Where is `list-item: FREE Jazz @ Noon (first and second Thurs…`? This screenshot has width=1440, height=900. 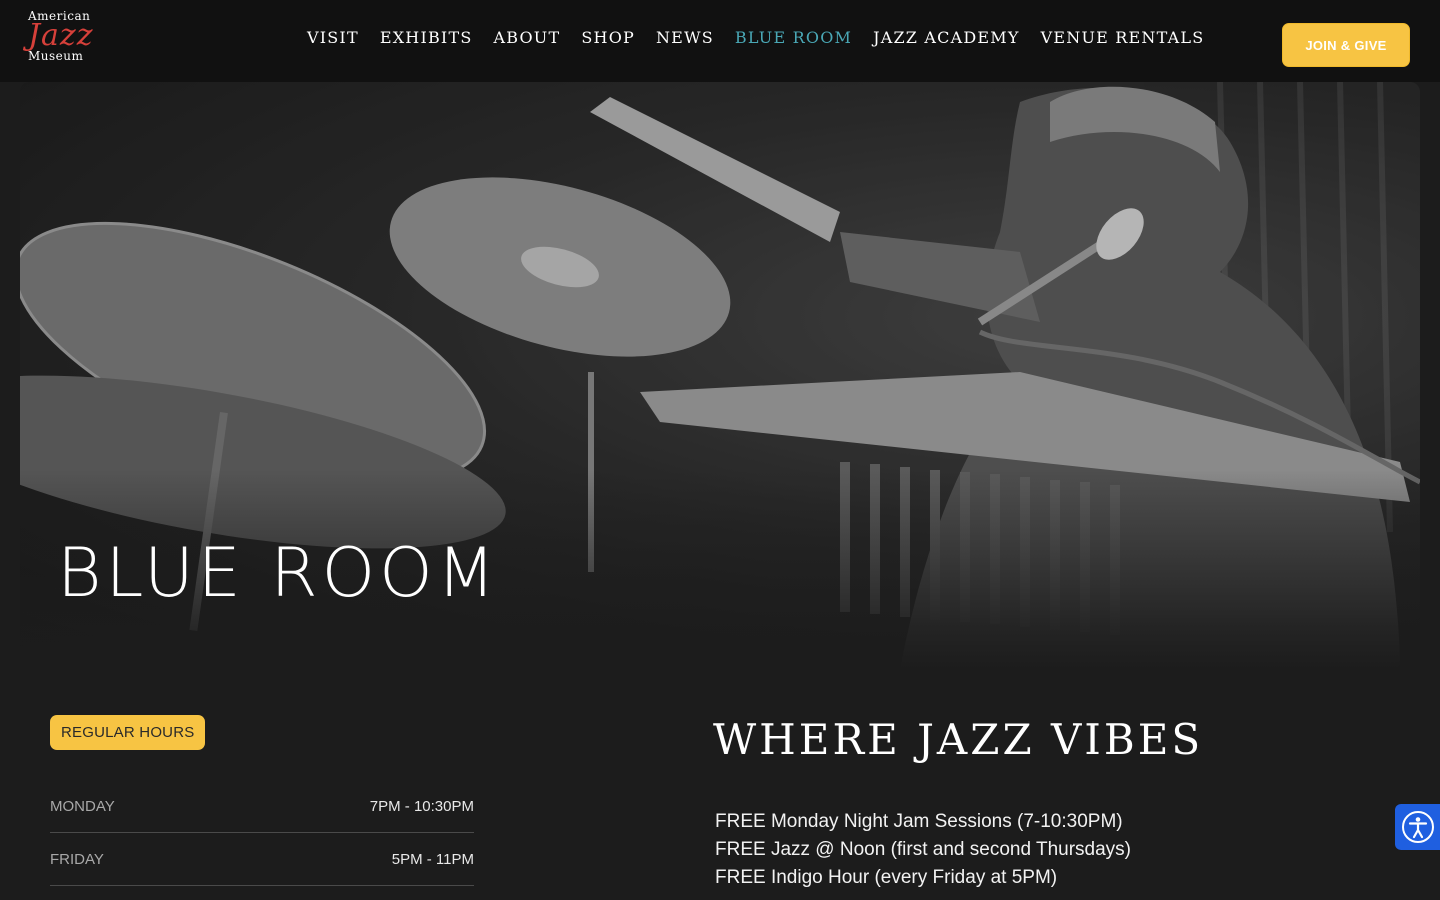
list-item: FREE Jazz @ Noon (first and second Thurs… is located at coordinates (923, 849).